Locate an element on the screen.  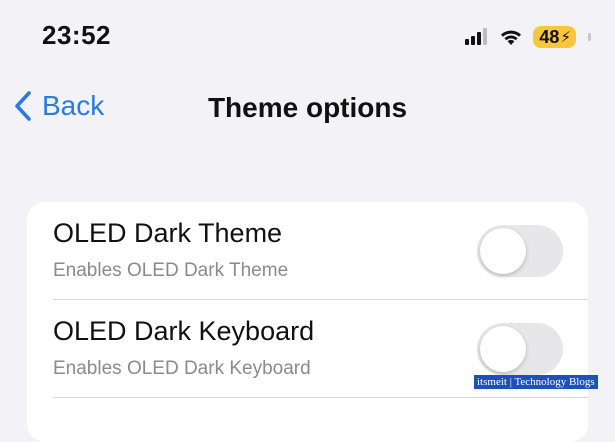
battery-cap is located at coordinates (589, 37).